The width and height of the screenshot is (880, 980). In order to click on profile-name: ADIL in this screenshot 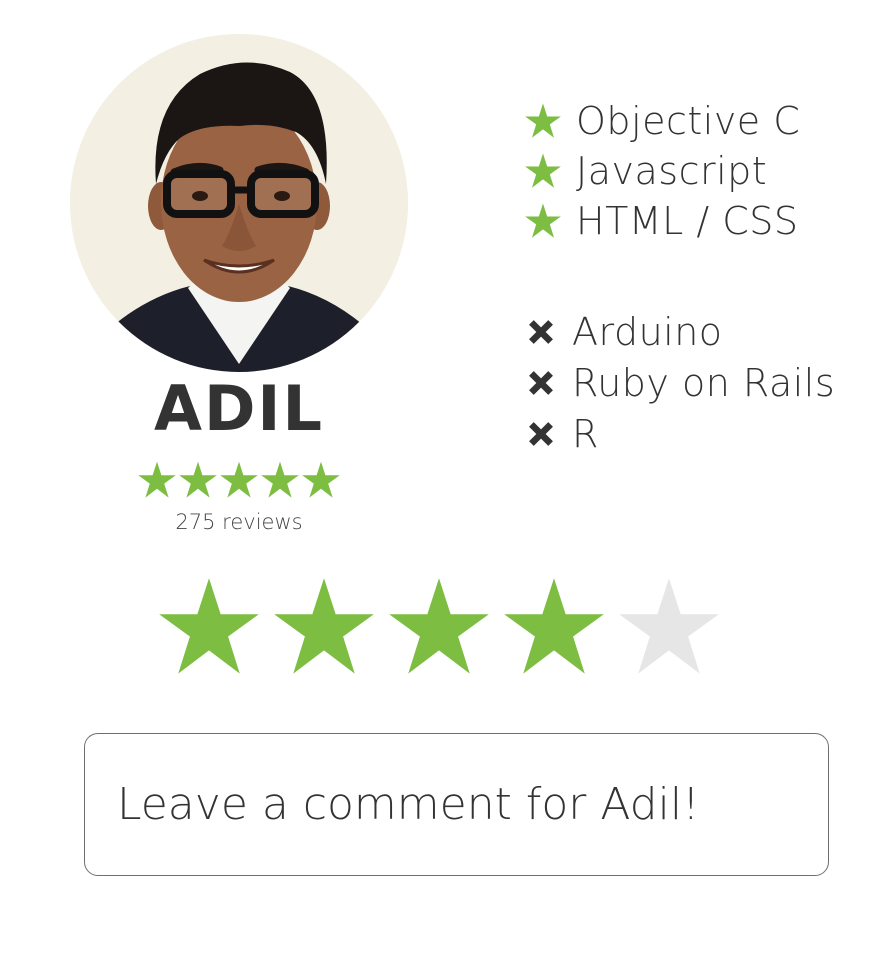, I will do `click(239, 408)`.